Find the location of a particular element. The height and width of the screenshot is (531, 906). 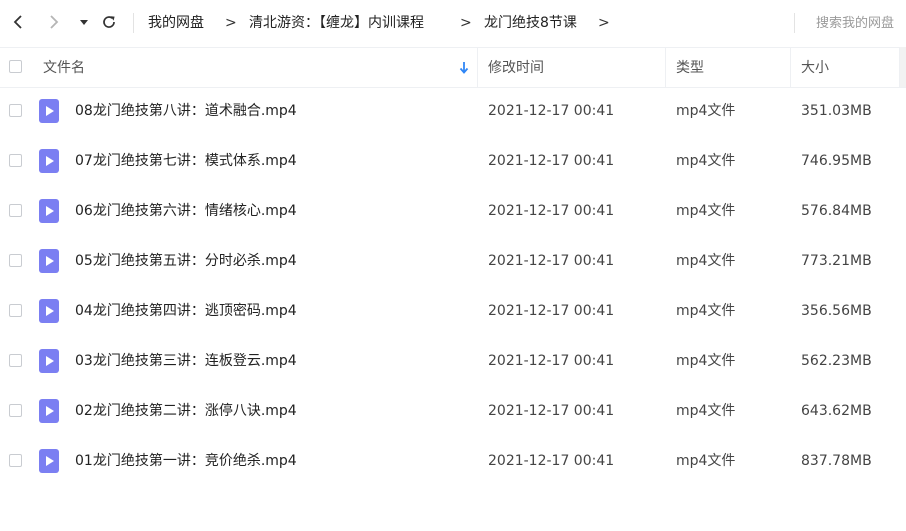

column-header-name: 文件名 is located at coordinates (64, 68).